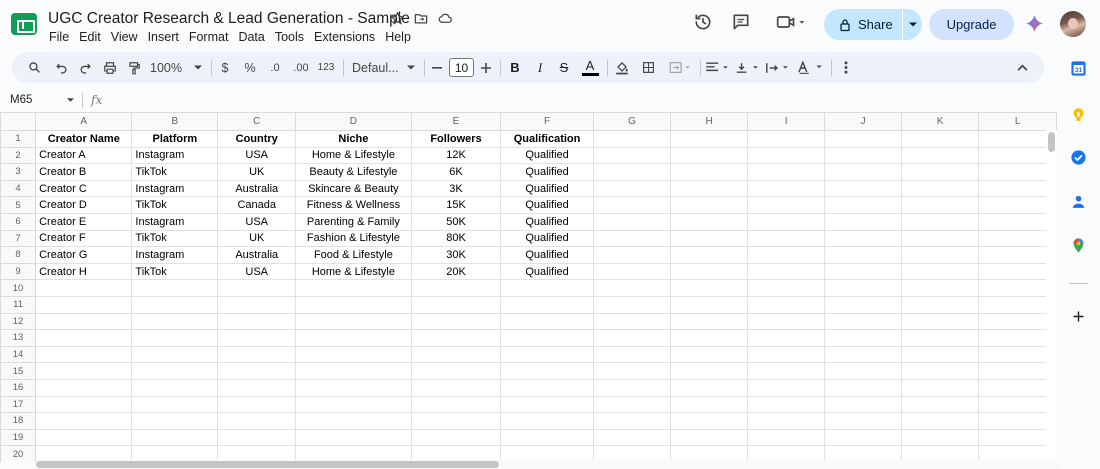 The width and height of the screenshot is (1100, 469). I want to click on version-history-icon, so click(703, 22).